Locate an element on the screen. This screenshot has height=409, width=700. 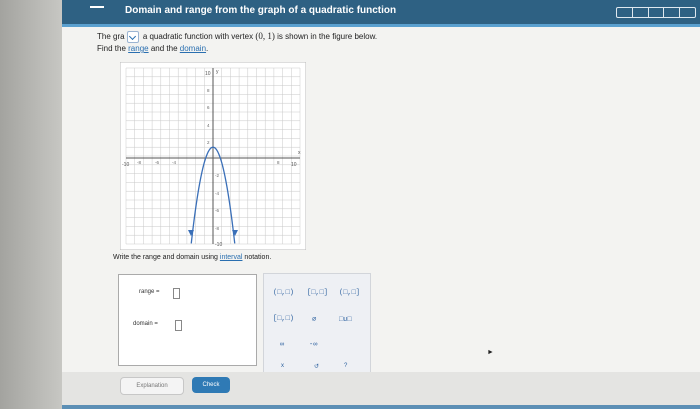
bottom-bar is located at coordinates (381, 407).